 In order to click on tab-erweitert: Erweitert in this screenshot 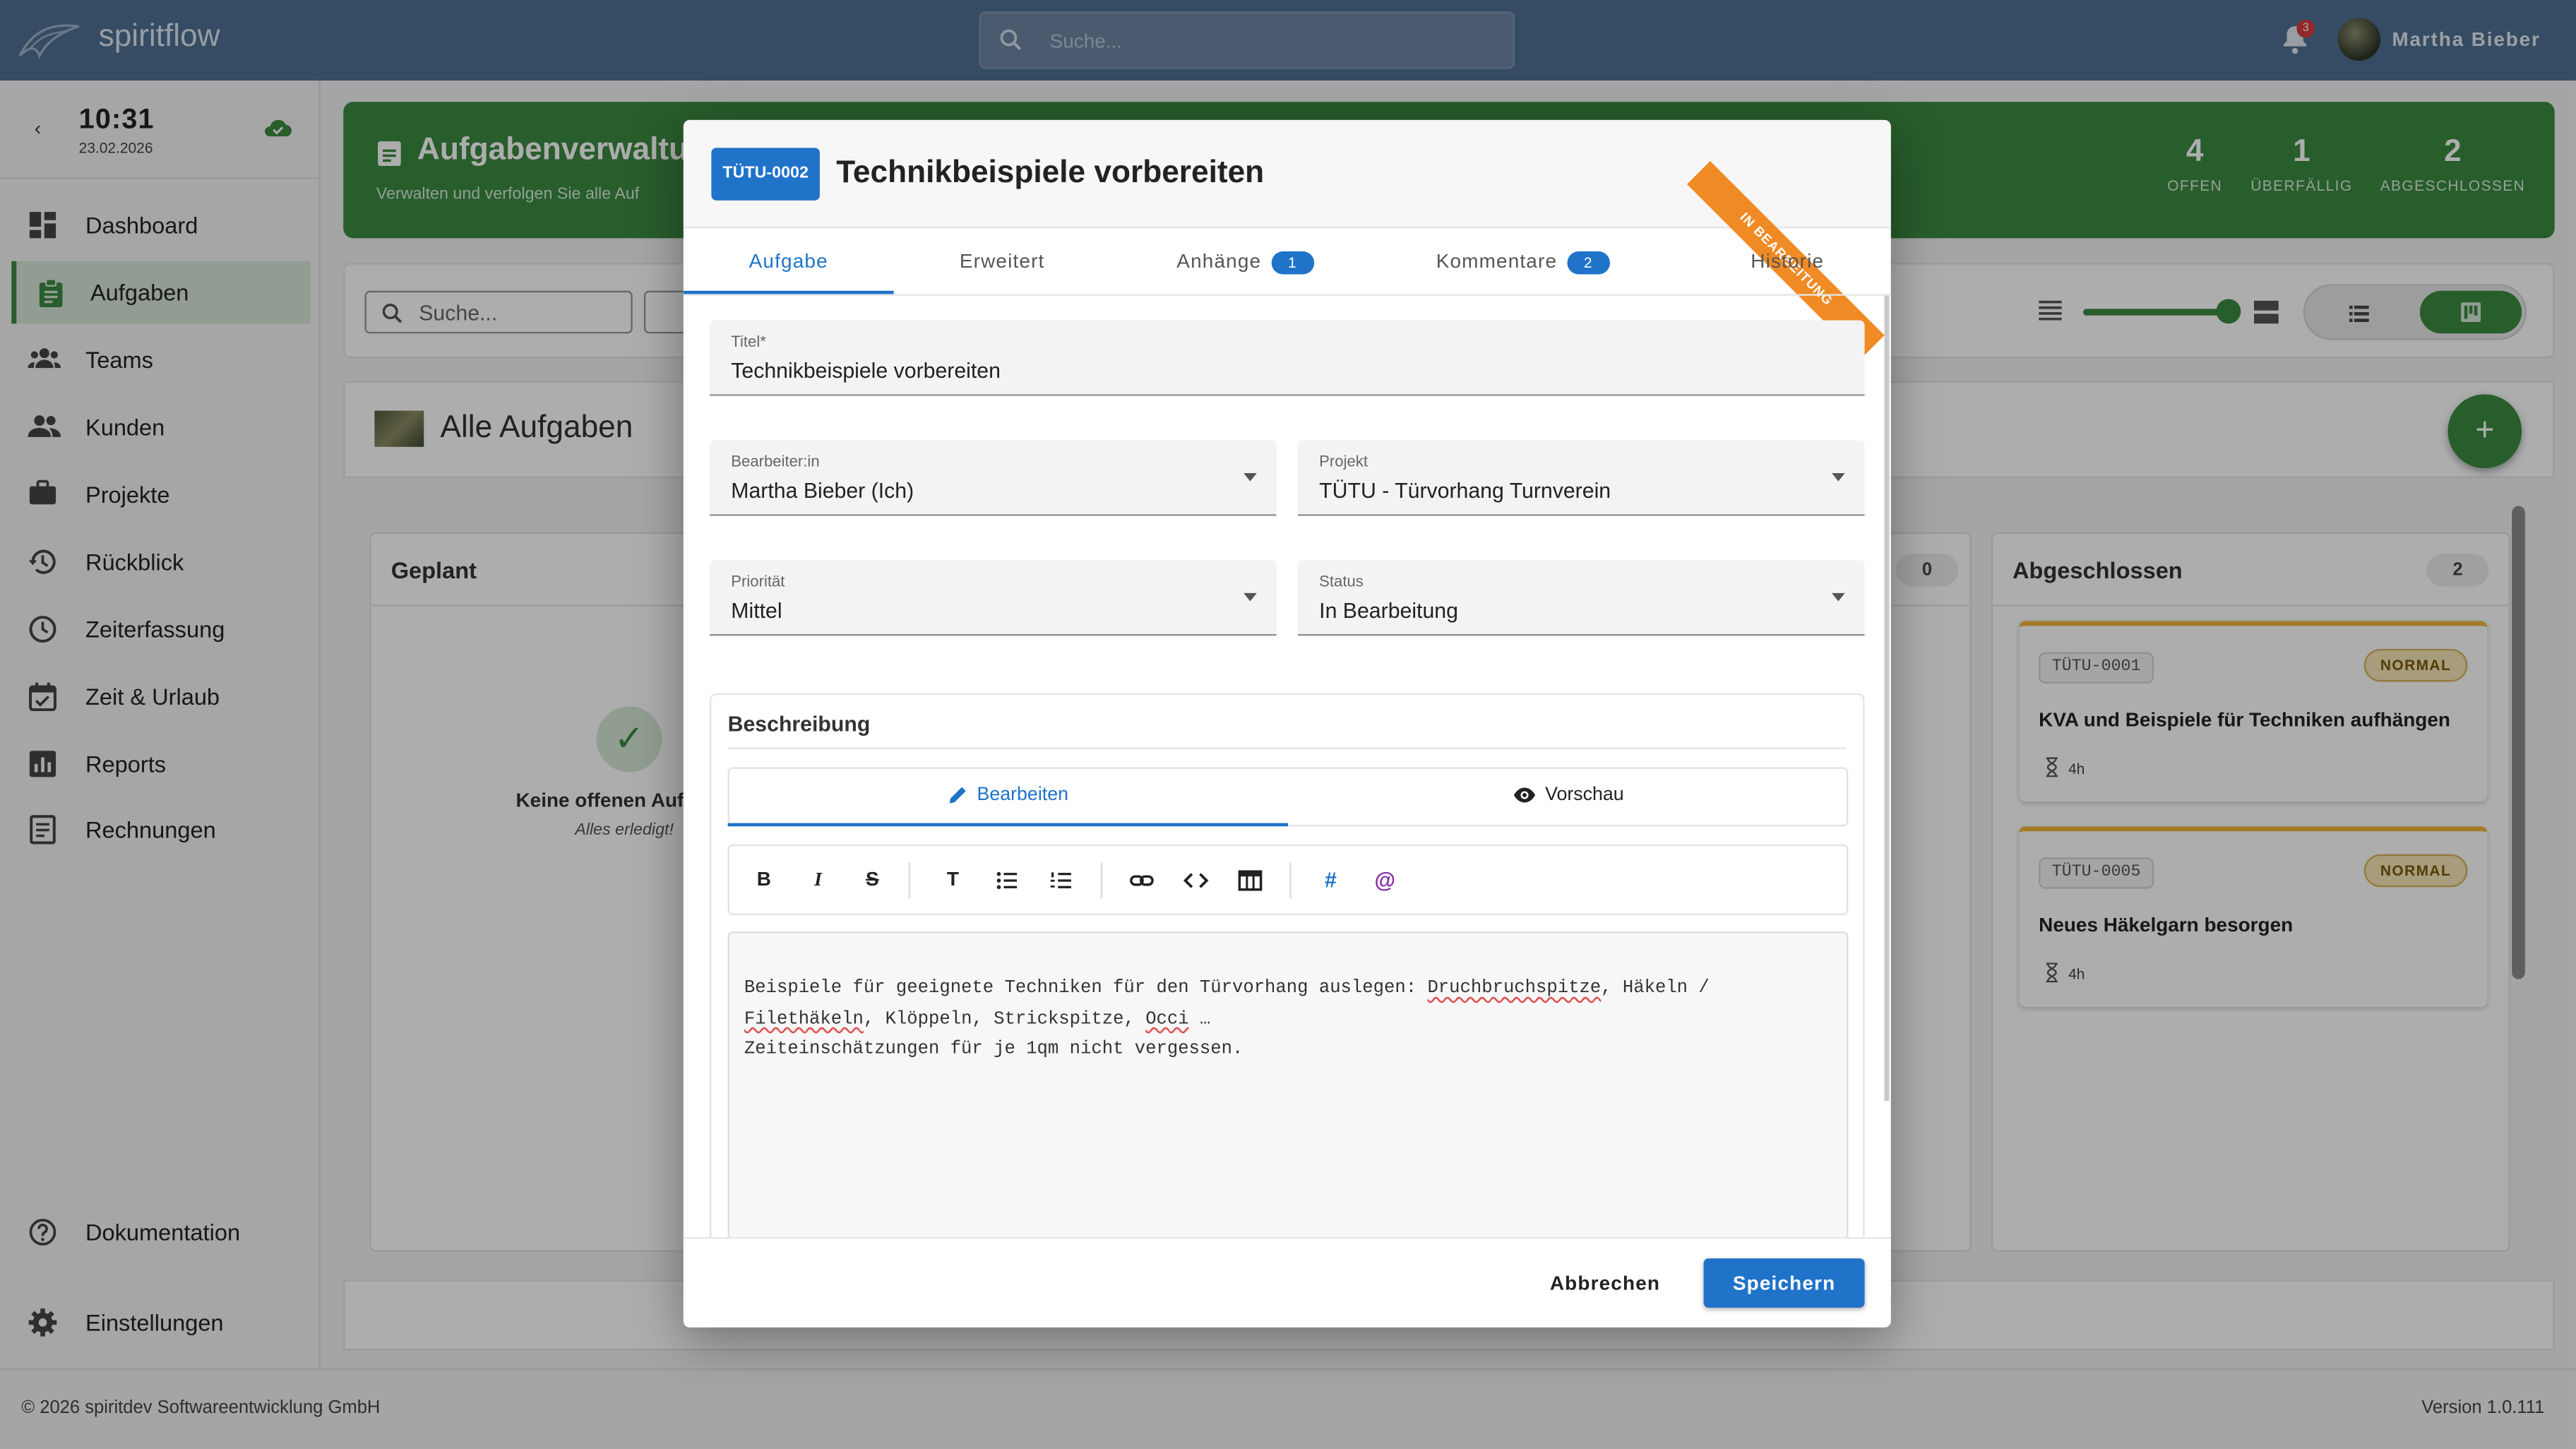, I will do `click(1002, 261)`.